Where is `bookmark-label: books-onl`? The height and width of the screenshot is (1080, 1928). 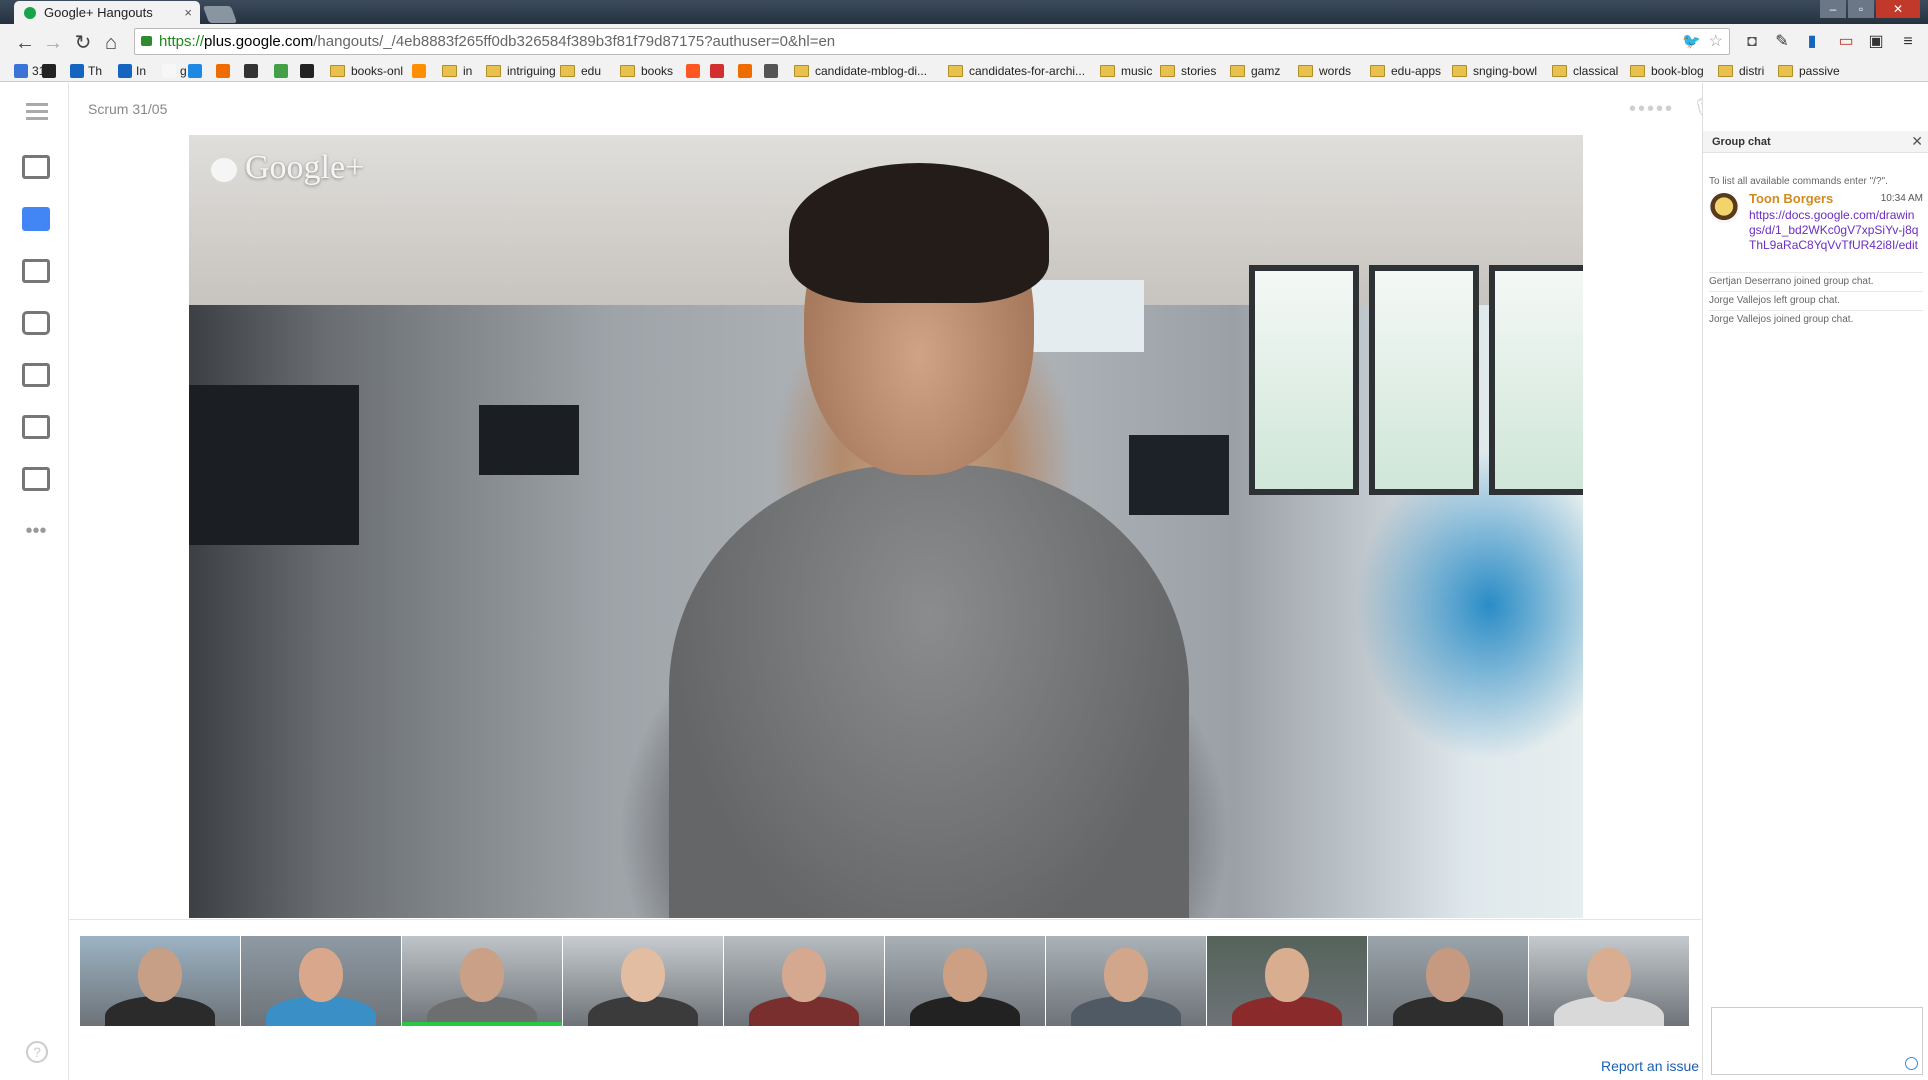 bookmark-label: books-onl is located at coordinates (377, 71).